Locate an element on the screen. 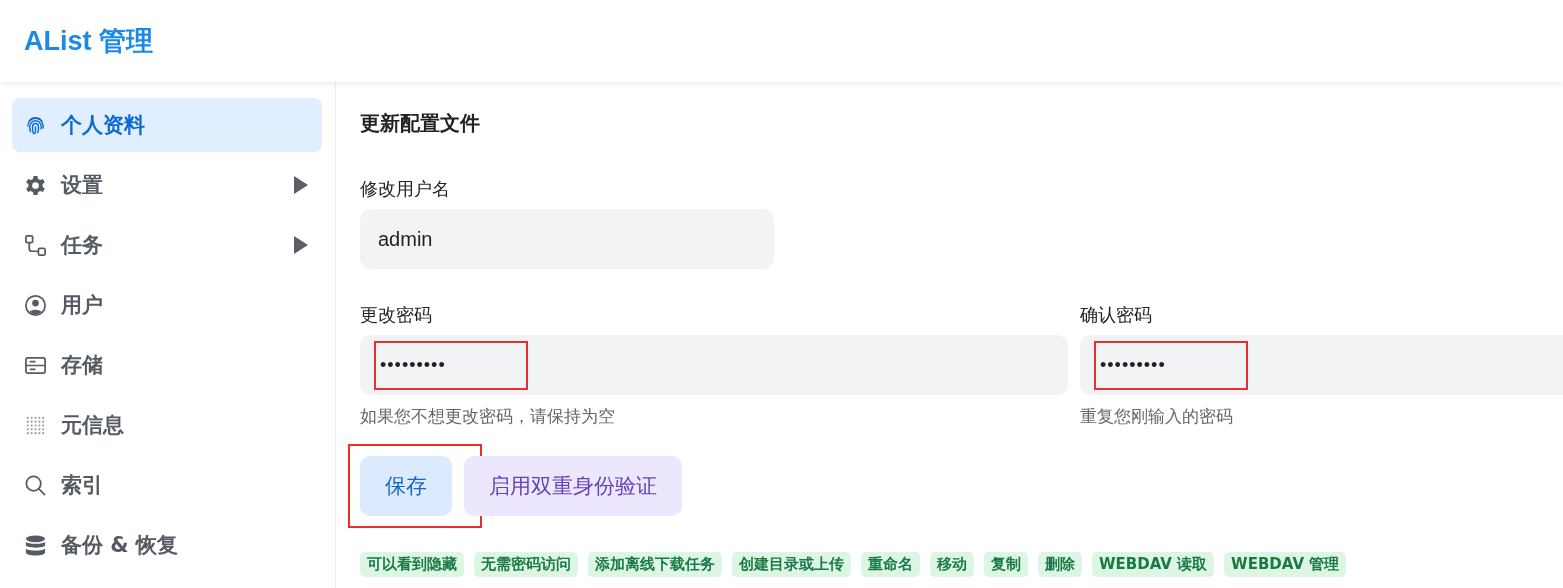  save-button: 保存 is located at coordinates (406, 486).